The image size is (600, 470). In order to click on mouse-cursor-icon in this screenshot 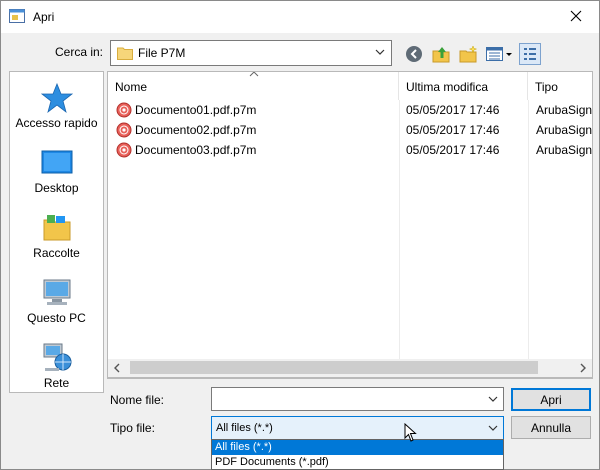, I will do `click(410, 432)`.